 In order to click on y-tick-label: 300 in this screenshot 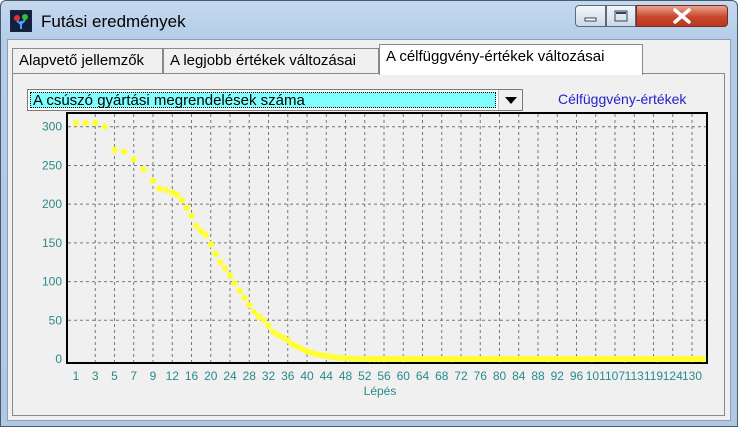, I will do `click(52, 127)`.